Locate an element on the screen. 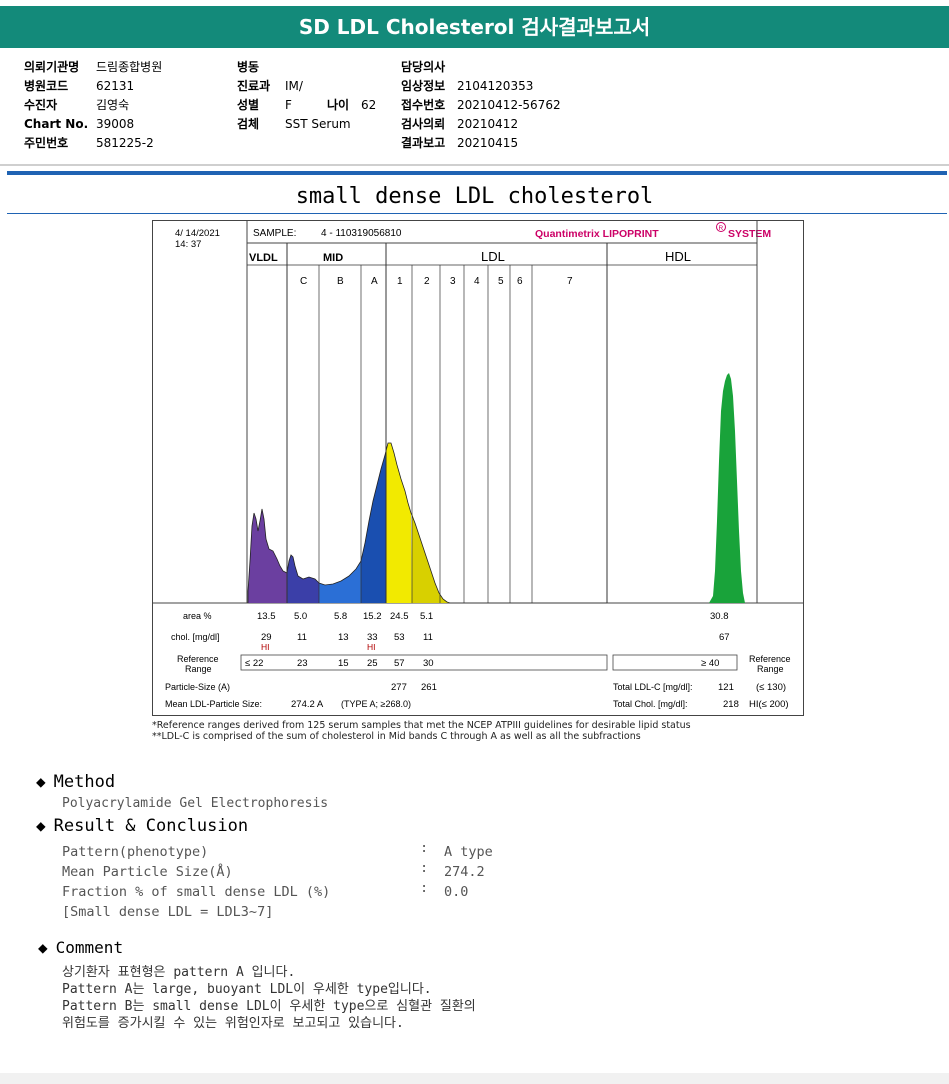 This screenshot has height=1084, width=949. area-a: 15.2 is located at coordinates (372, 616).